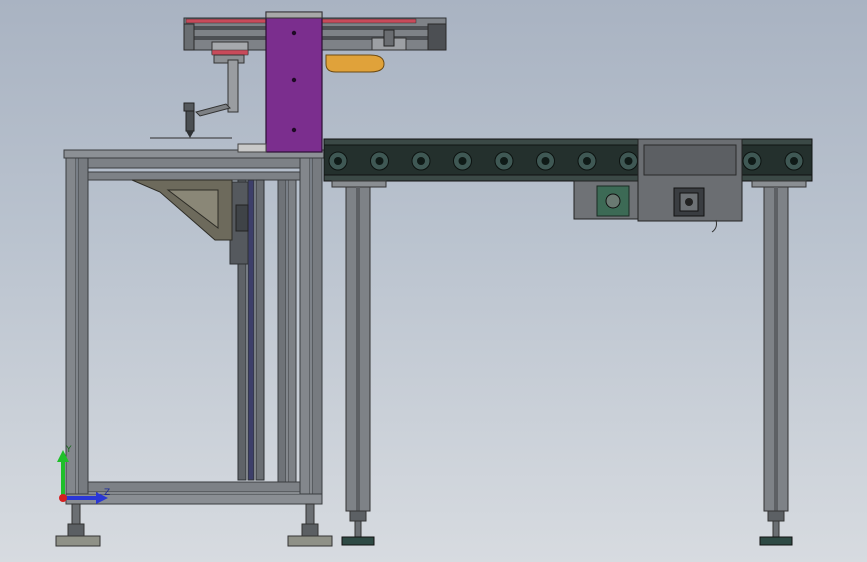 This screenshot has height=562, width=867. Describe the element at coordinates (78, 541) in the screenshot. I see `left-foot-pad` at that location.